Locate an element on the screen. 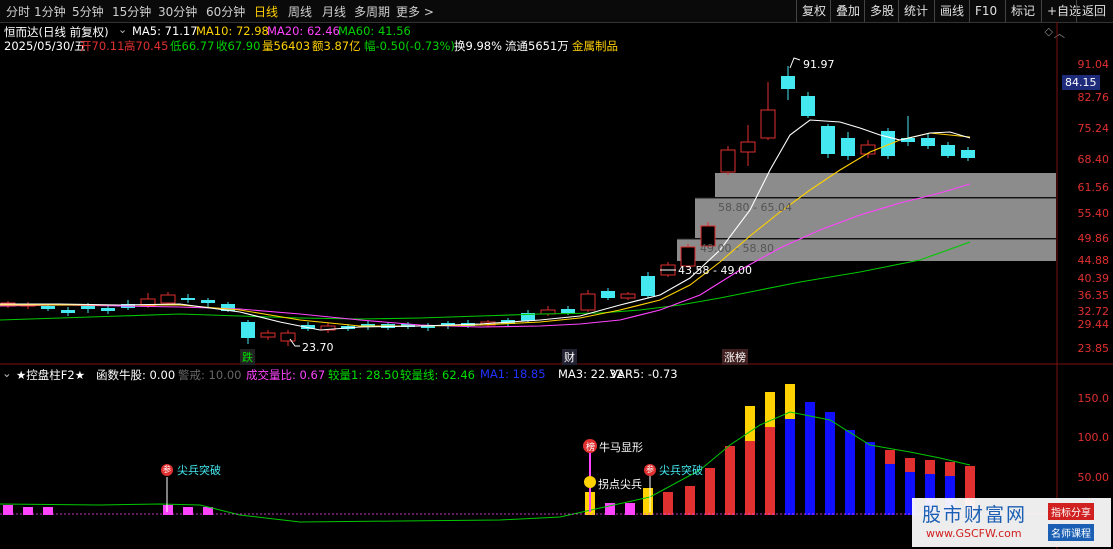 Image resolution: width=1113 pixels, height=549 pixels. event-finance: 财 is located at coordinates (569, 357).